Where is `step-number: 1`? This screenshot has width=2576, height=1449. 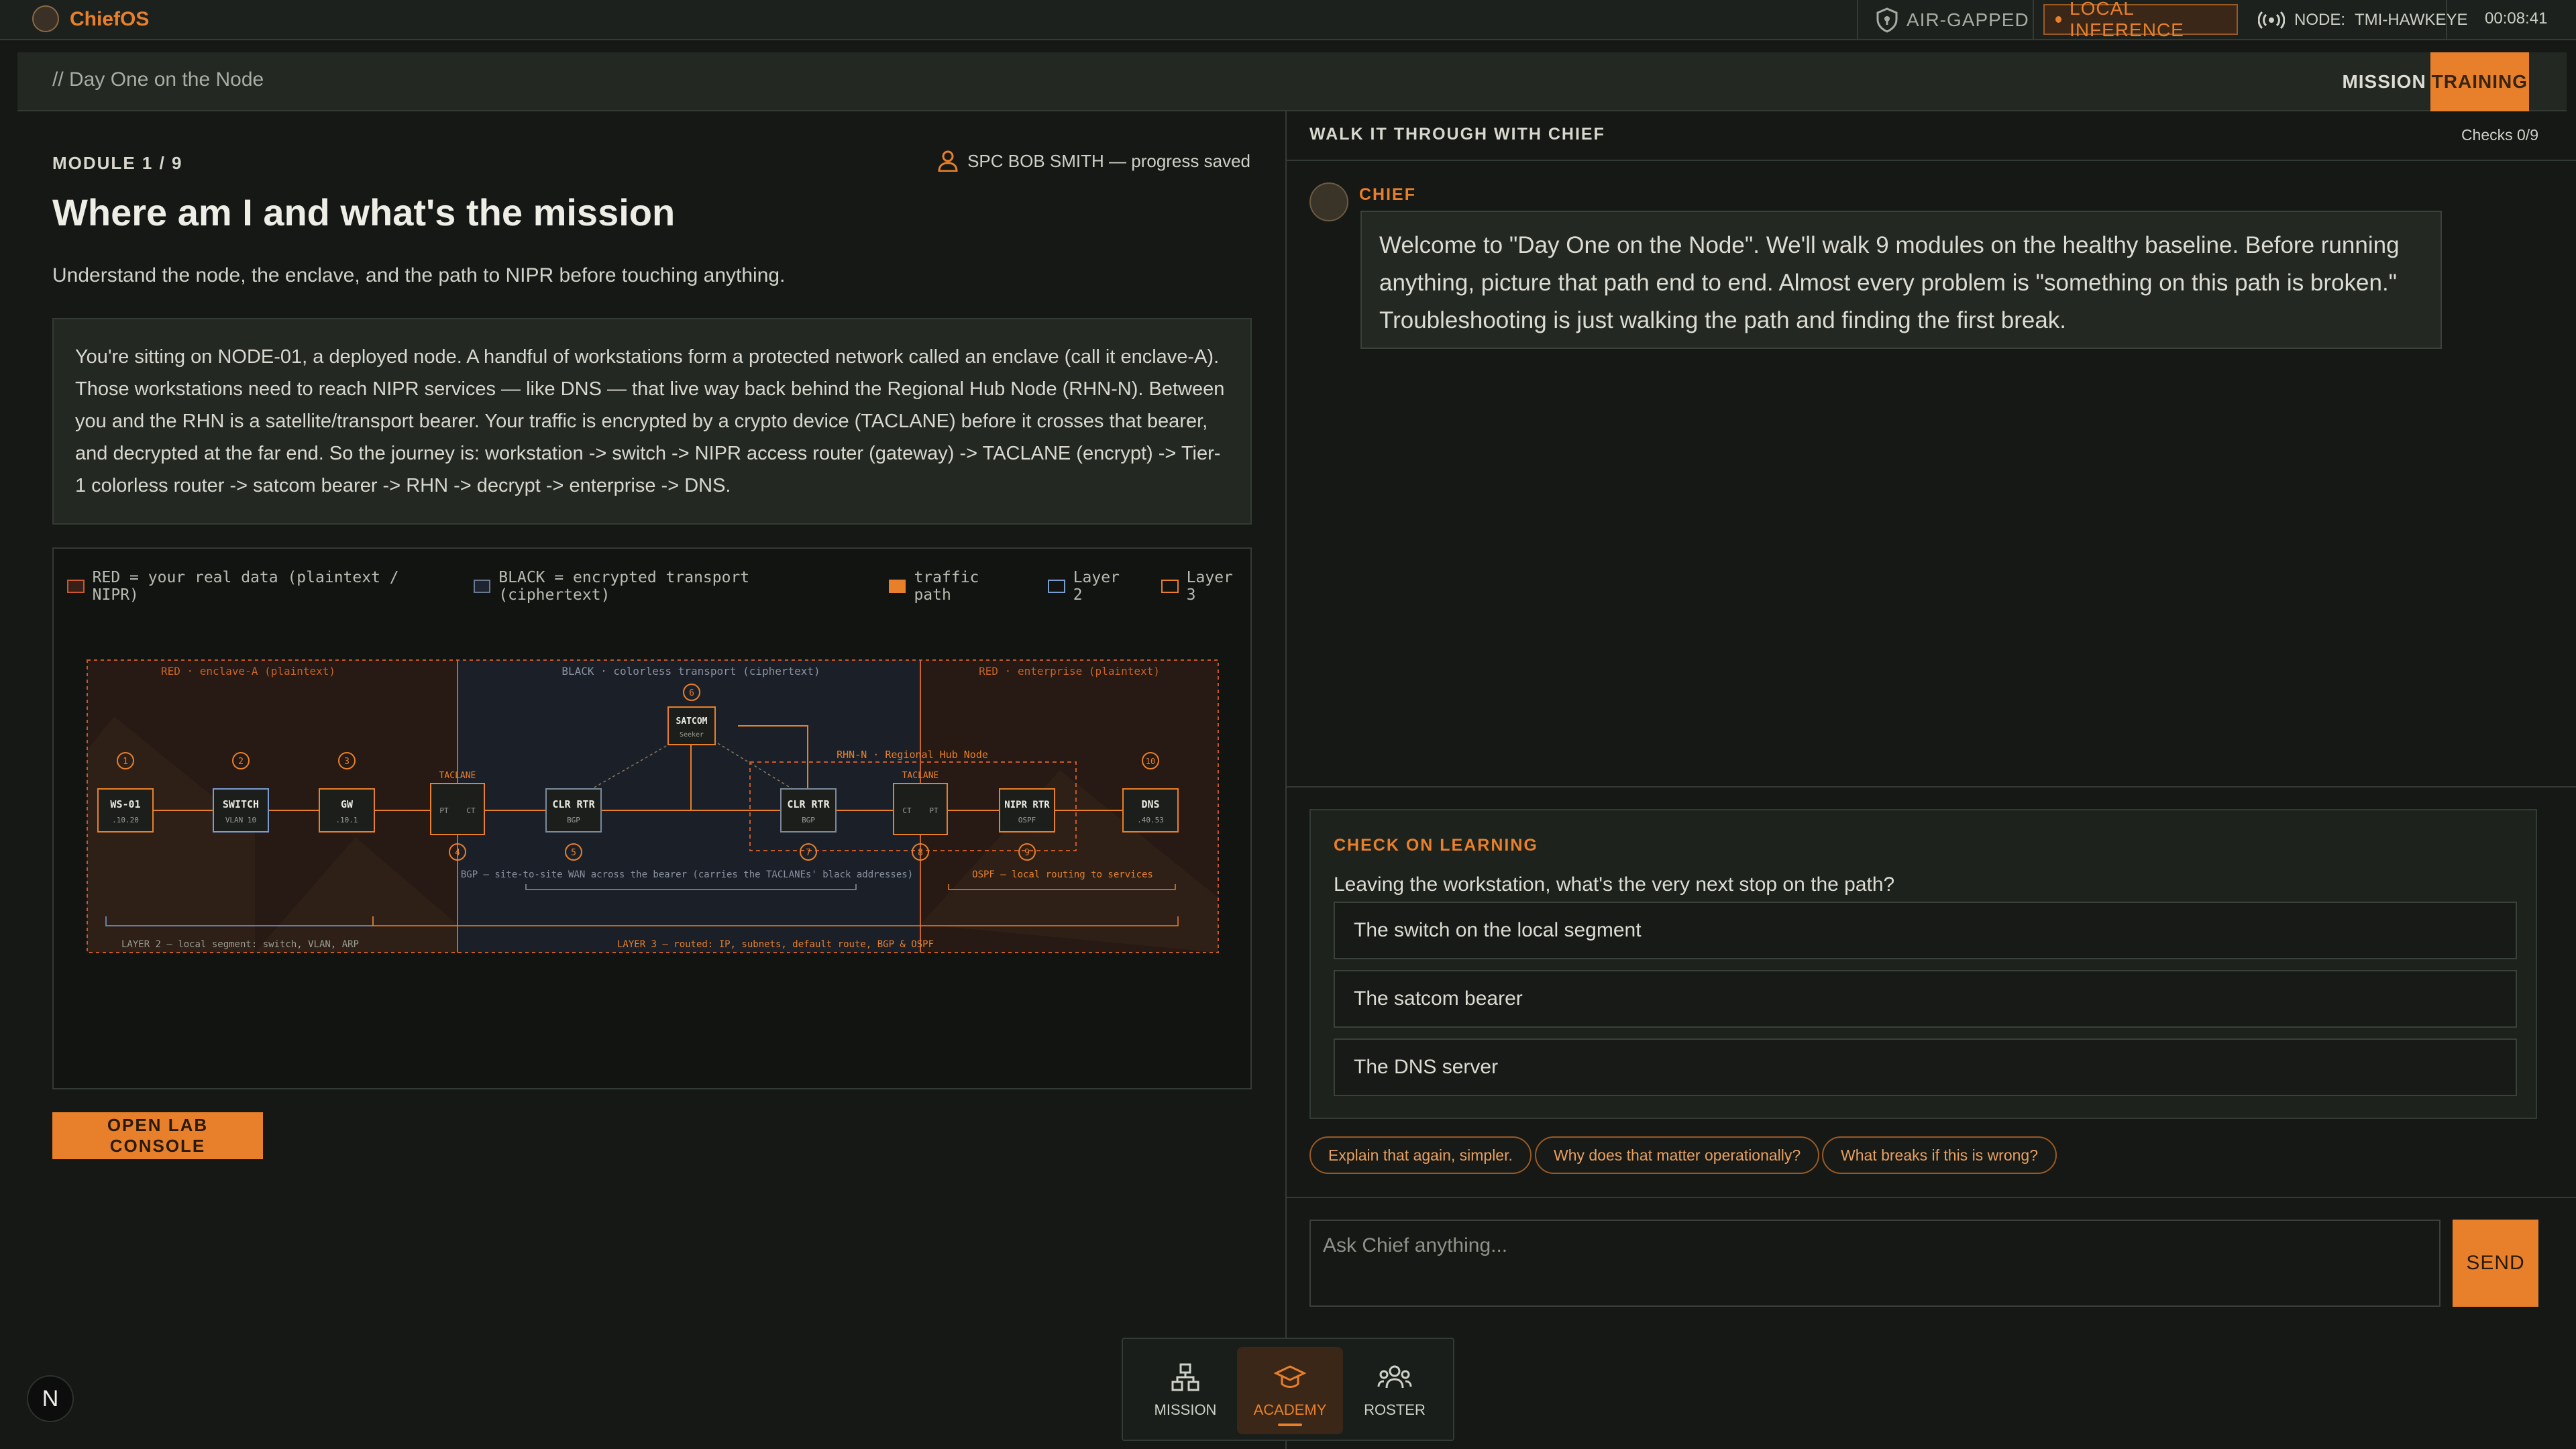
step-number: 1 is located at coordinates (125, 762).